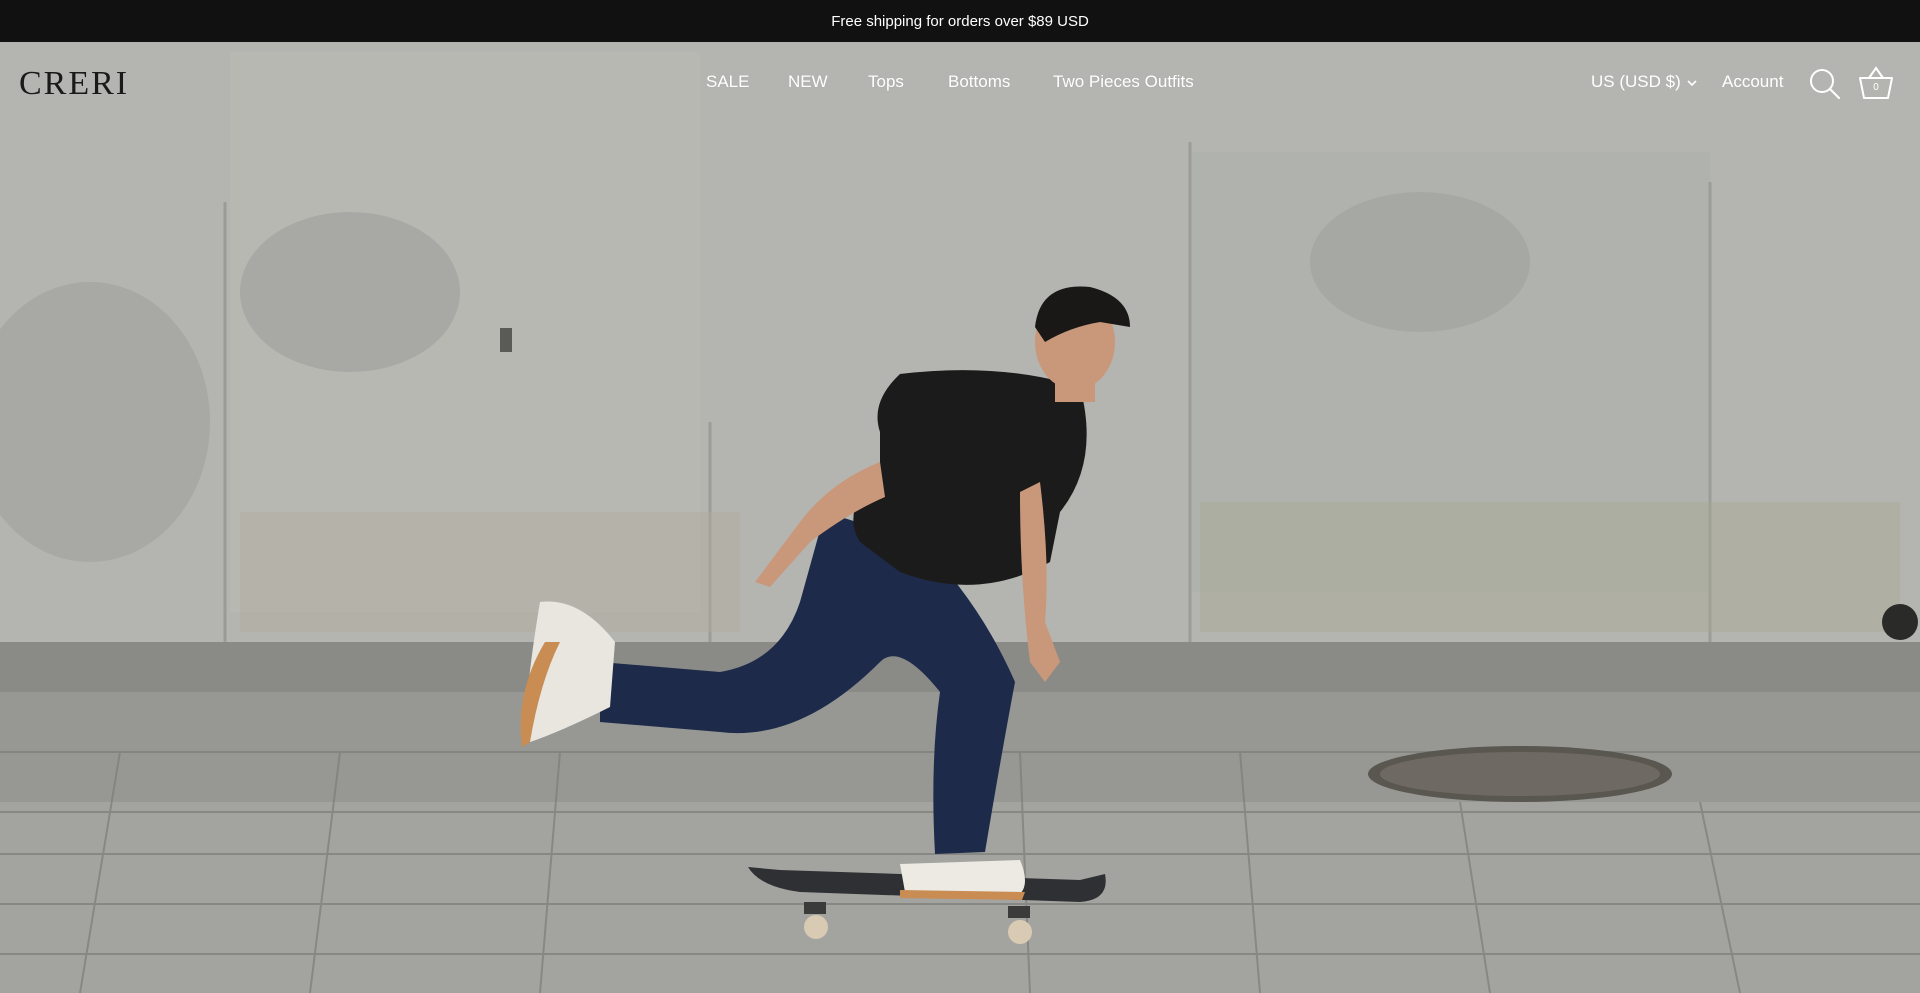  What do you see at coordinates (74, 84) in the screenshot?
I see `logo: CRERI` at bounding box center [74, 84].